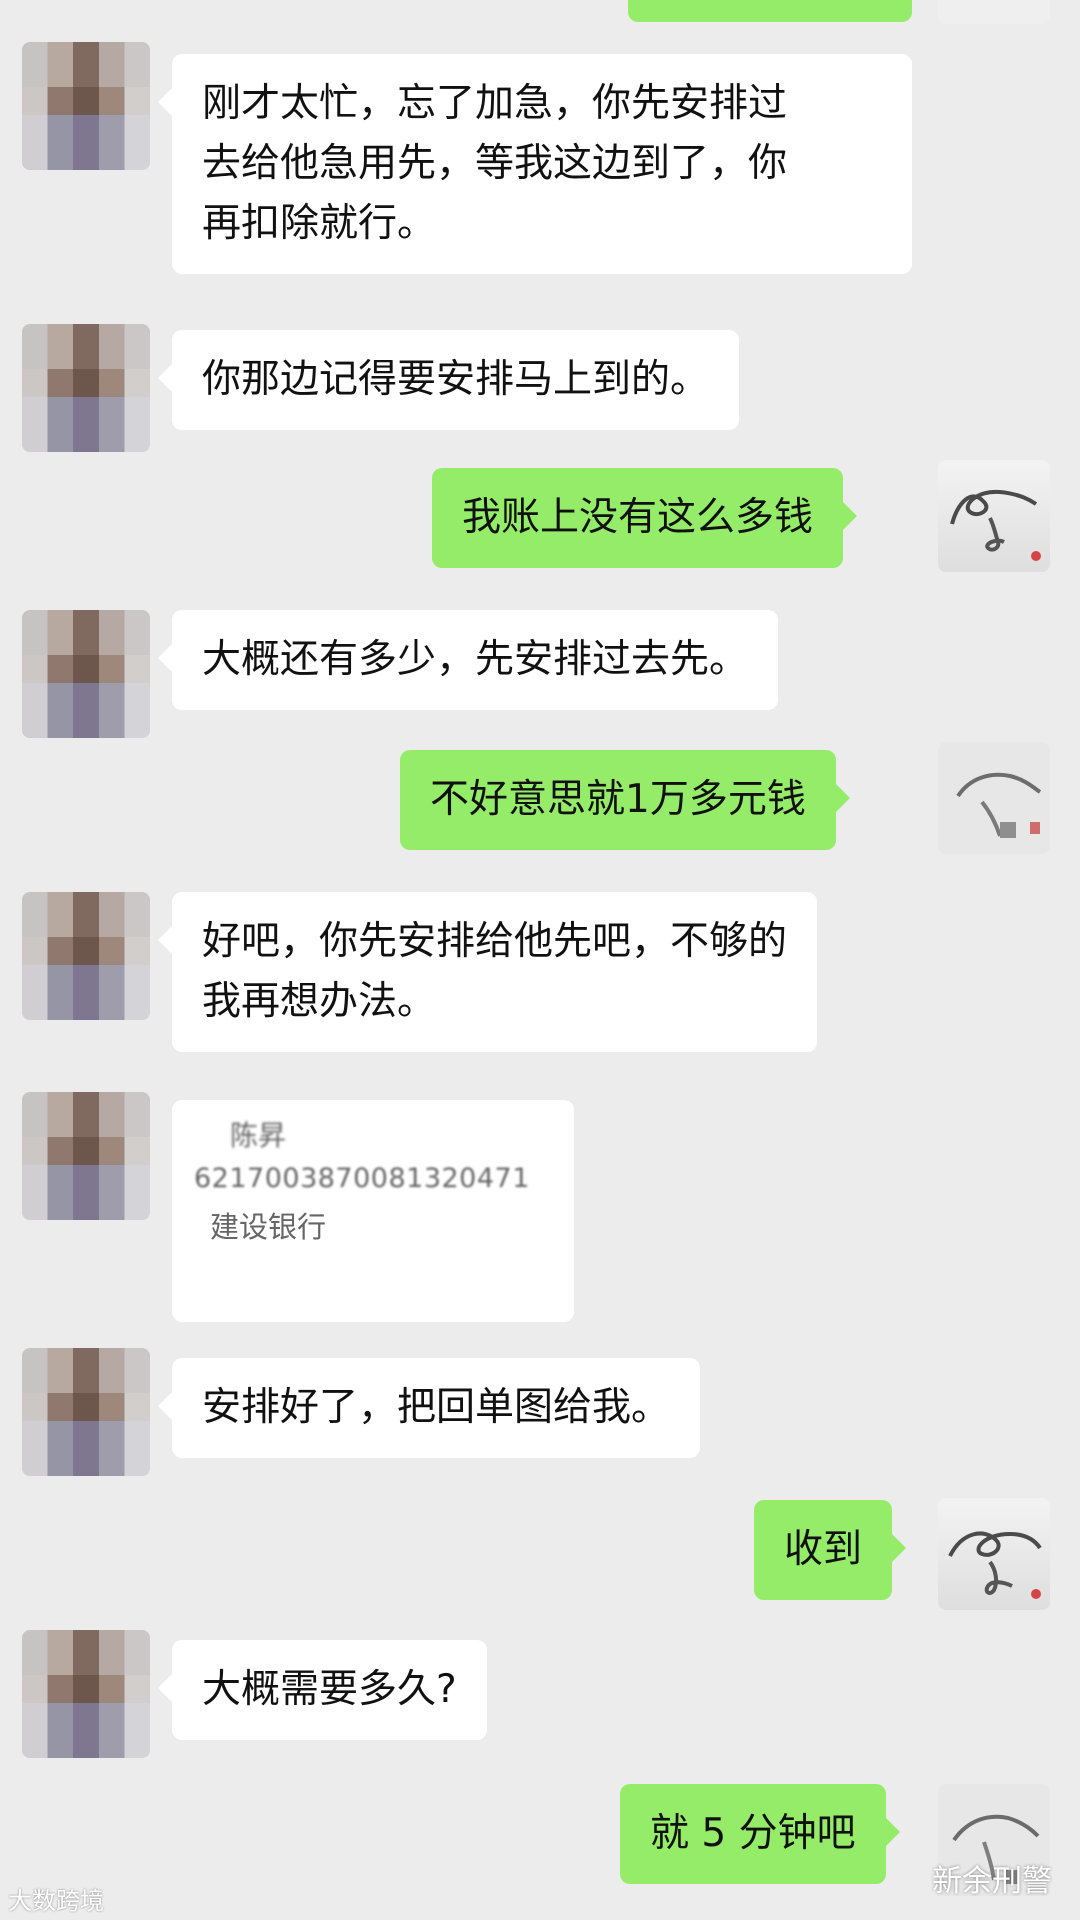 The height and width of the screenshot is (1920, 1080). I want to click on card-account-number: 6217003870081320471, so click(362, 1178).